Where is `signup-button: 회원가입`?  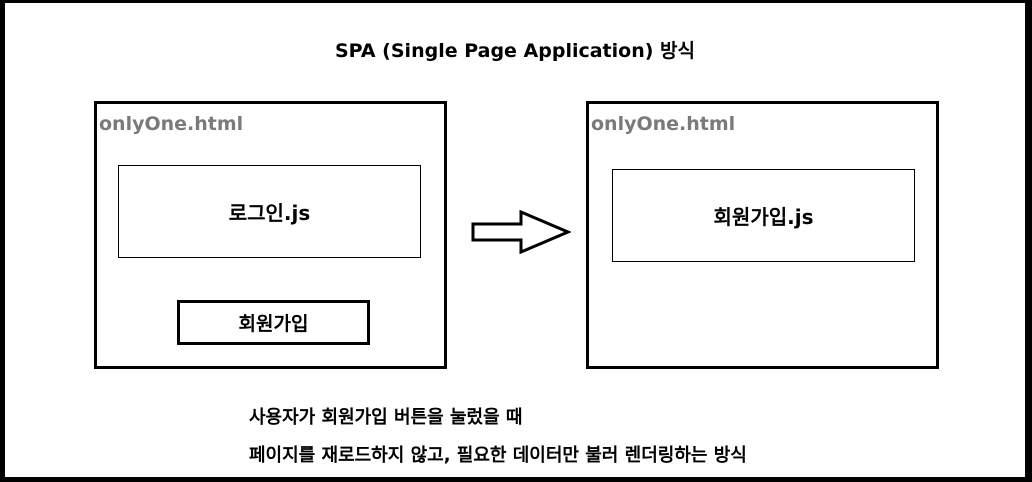
signup-button: 회원가입 is located at coordinates (273, 322).